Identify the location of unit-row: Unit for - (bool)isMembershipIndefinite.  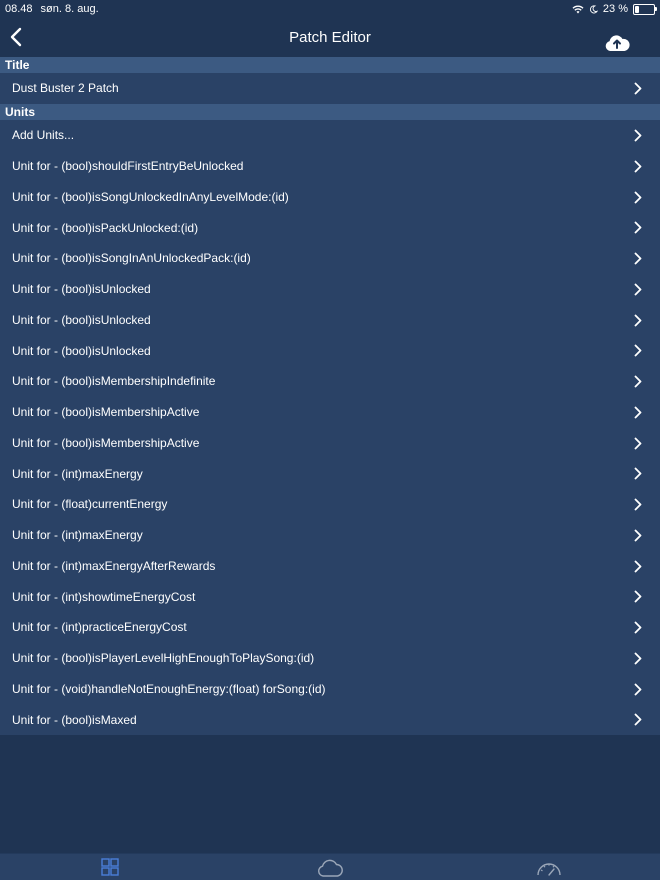
(330, 381).